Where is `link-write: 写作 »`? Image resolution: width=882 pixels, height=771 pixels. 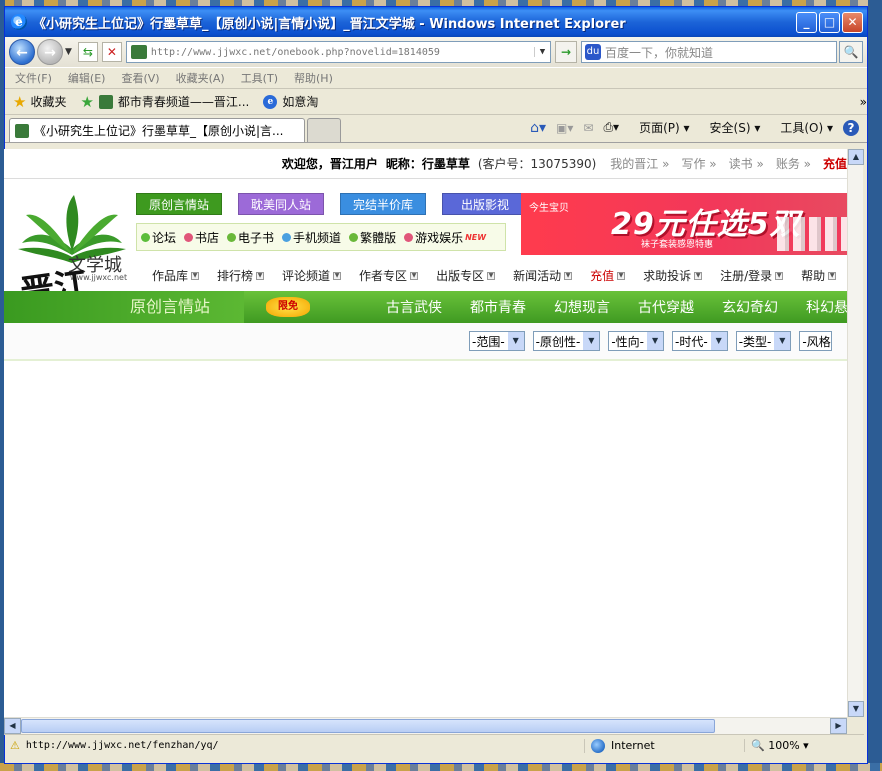 link-write: 写作 » is located at coordinates (698, 163).